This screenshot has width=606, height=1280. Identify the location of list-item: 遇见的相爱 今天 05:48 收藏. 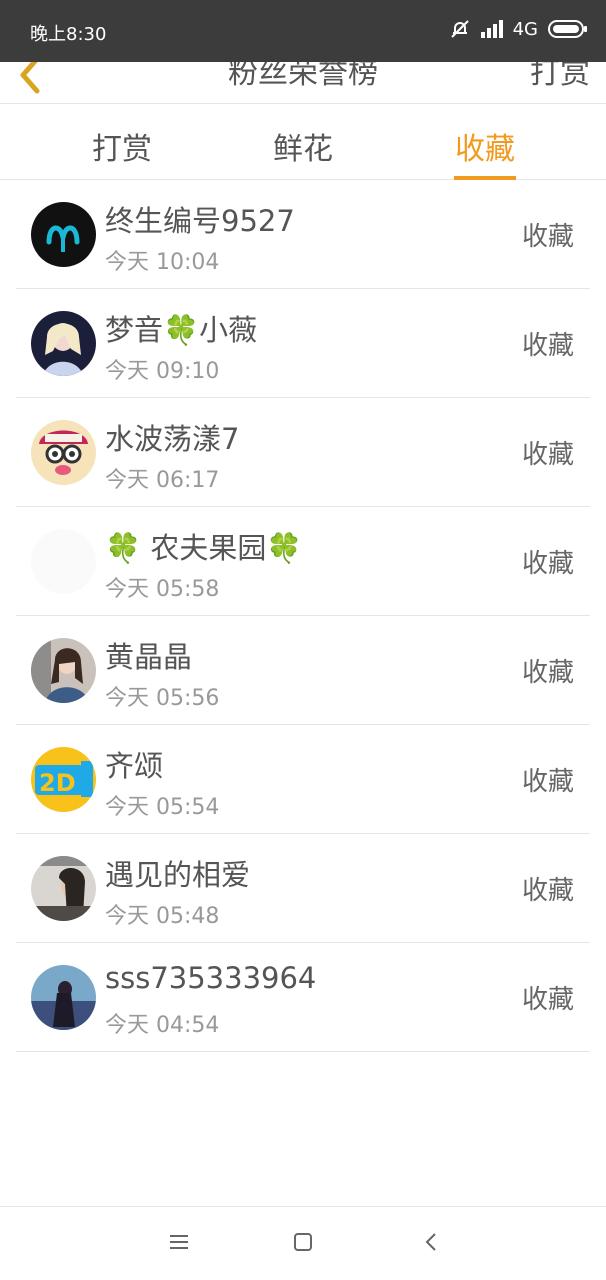
(303, 888).